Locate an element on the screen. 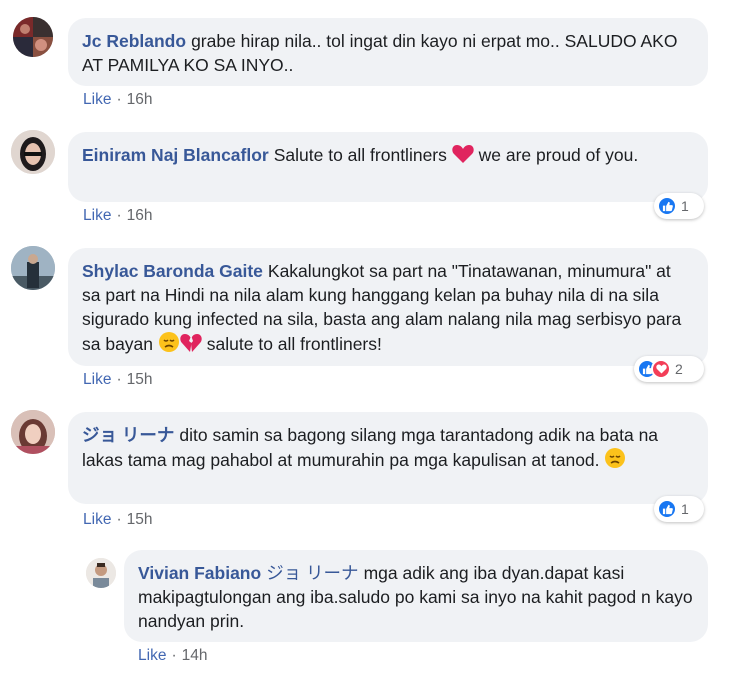 The width and height of the screenshot is (750, 682). comment-text: Salute to all frontliners is located at coordinates (360, 155).